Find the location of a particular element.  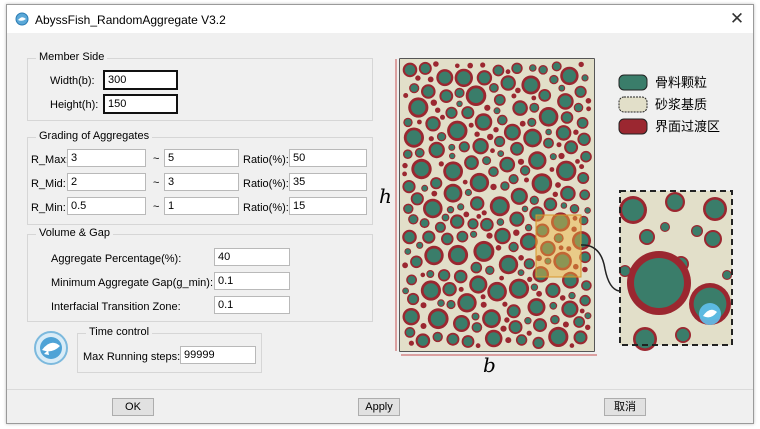

r-min-min-input is located at coordinates (106, 206).